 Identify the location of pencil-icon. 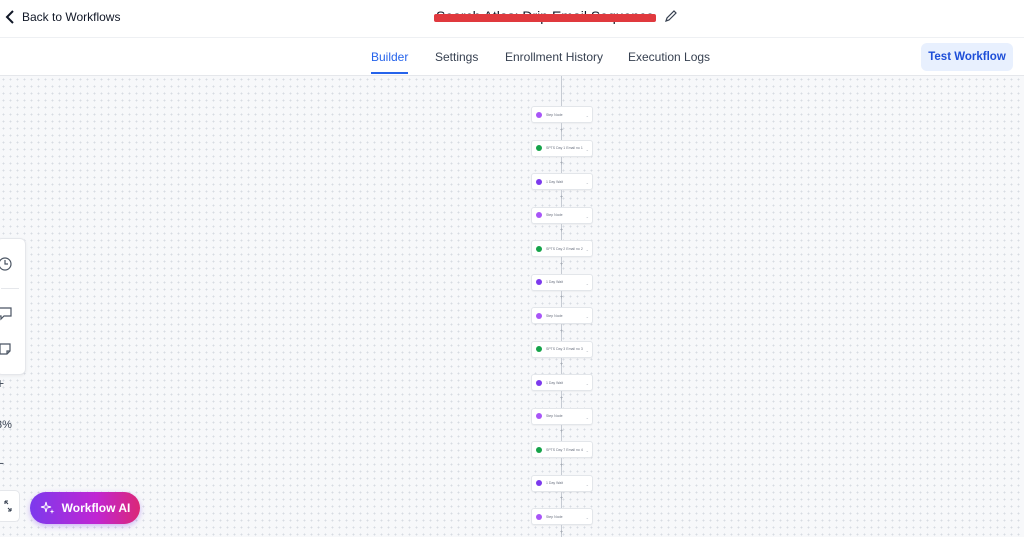
(671, 16).